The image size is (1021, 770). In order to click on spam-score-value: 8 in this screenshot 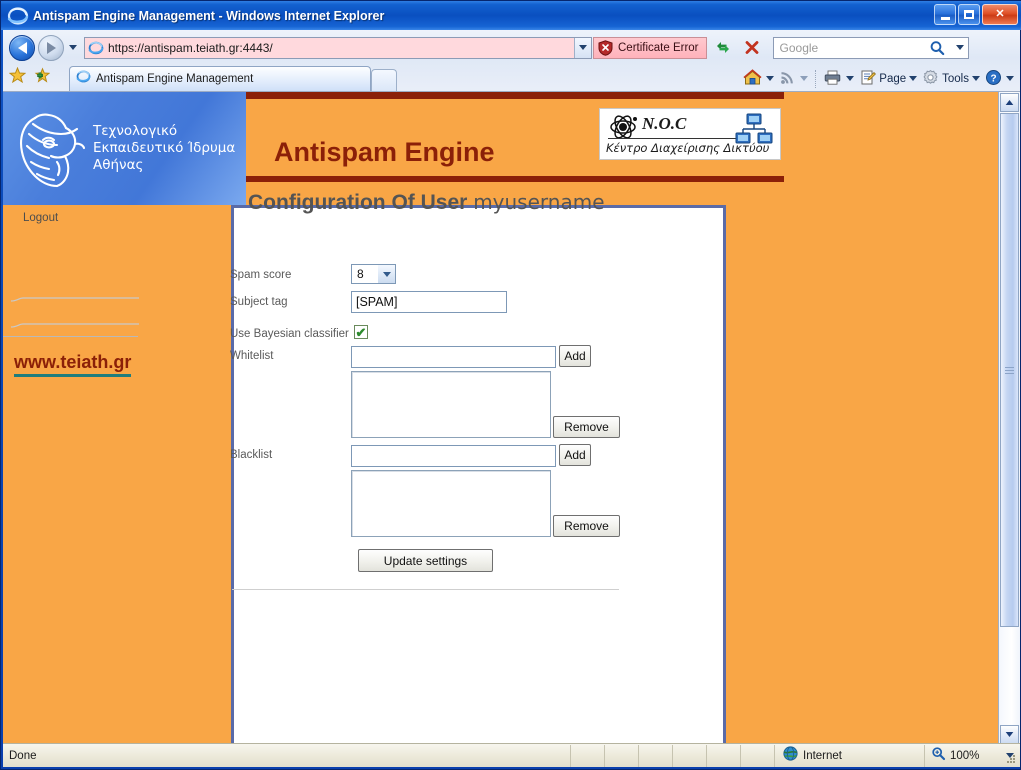, I will do `click(360, 274)`.